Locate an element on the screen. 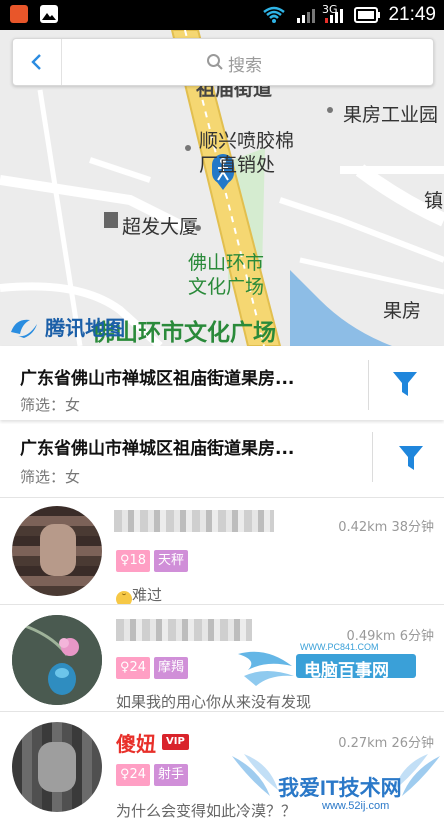 The width and height of the screenshot is (444, 821). map-logo: 腾讯地图 is located at coordinates (66, 326).